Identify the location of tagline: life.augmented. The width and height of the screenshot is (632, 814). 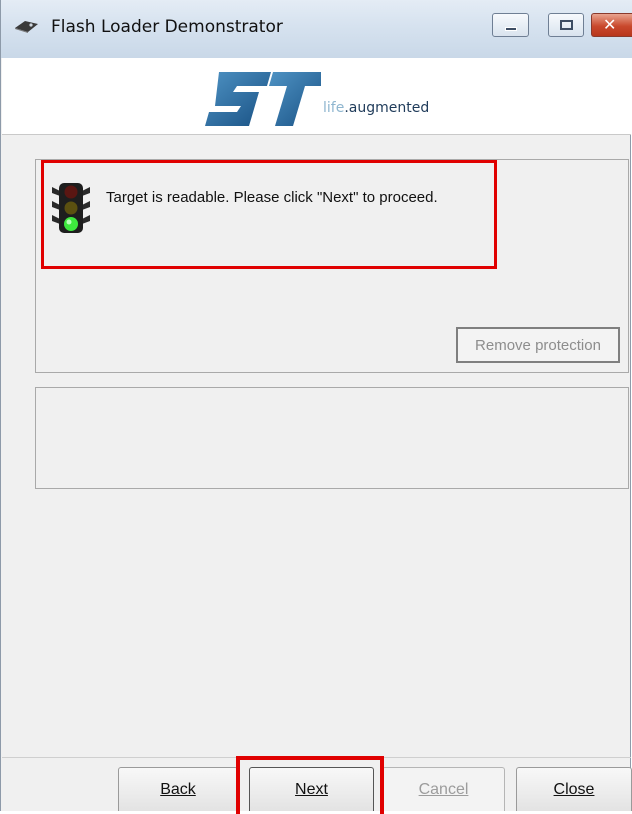
(376, 108).